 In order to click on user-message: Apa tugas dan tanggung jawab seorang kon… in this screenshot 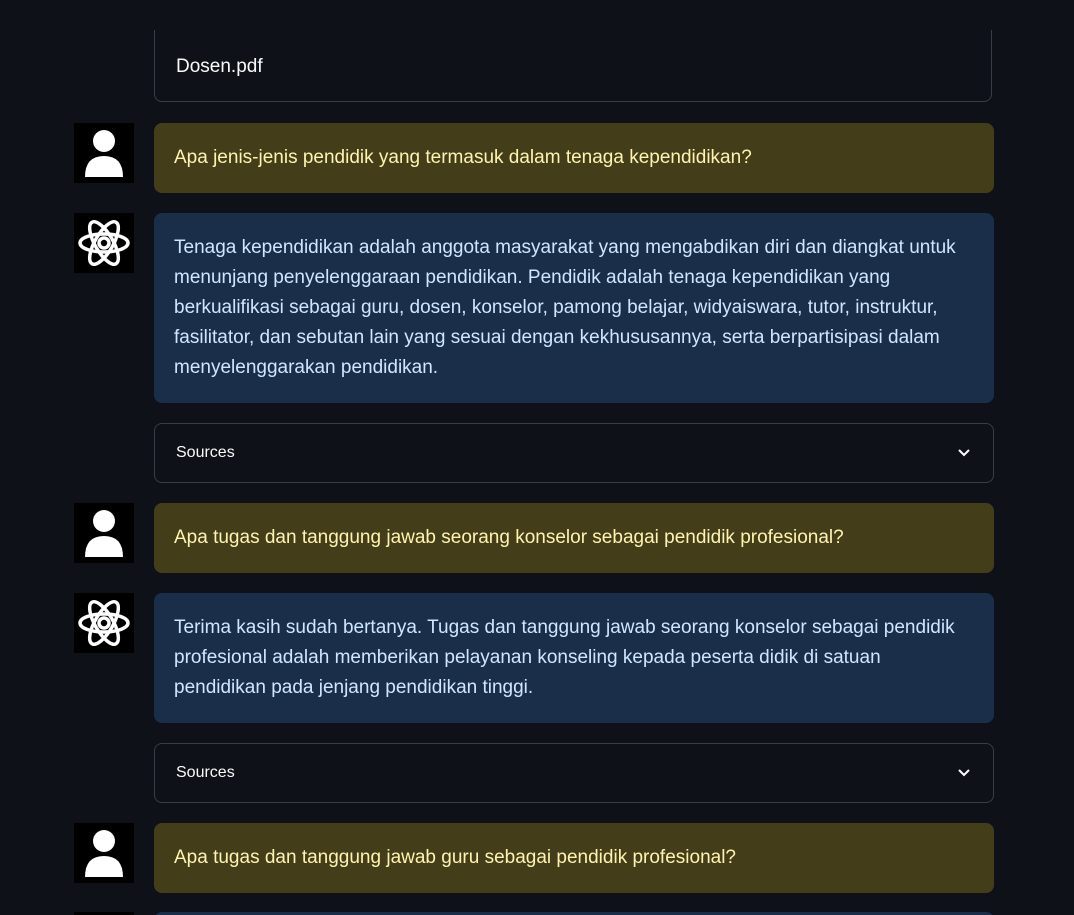, I will do `click(574, 538)`.